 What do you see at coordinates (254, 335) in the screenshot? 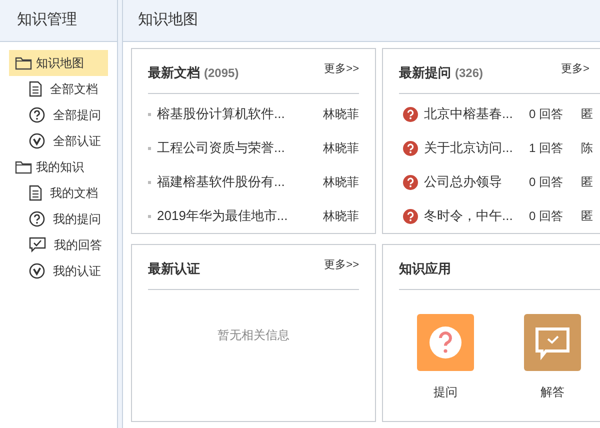
I see `empty-message: 暂无相关信息` at bounding box center [254, 335].